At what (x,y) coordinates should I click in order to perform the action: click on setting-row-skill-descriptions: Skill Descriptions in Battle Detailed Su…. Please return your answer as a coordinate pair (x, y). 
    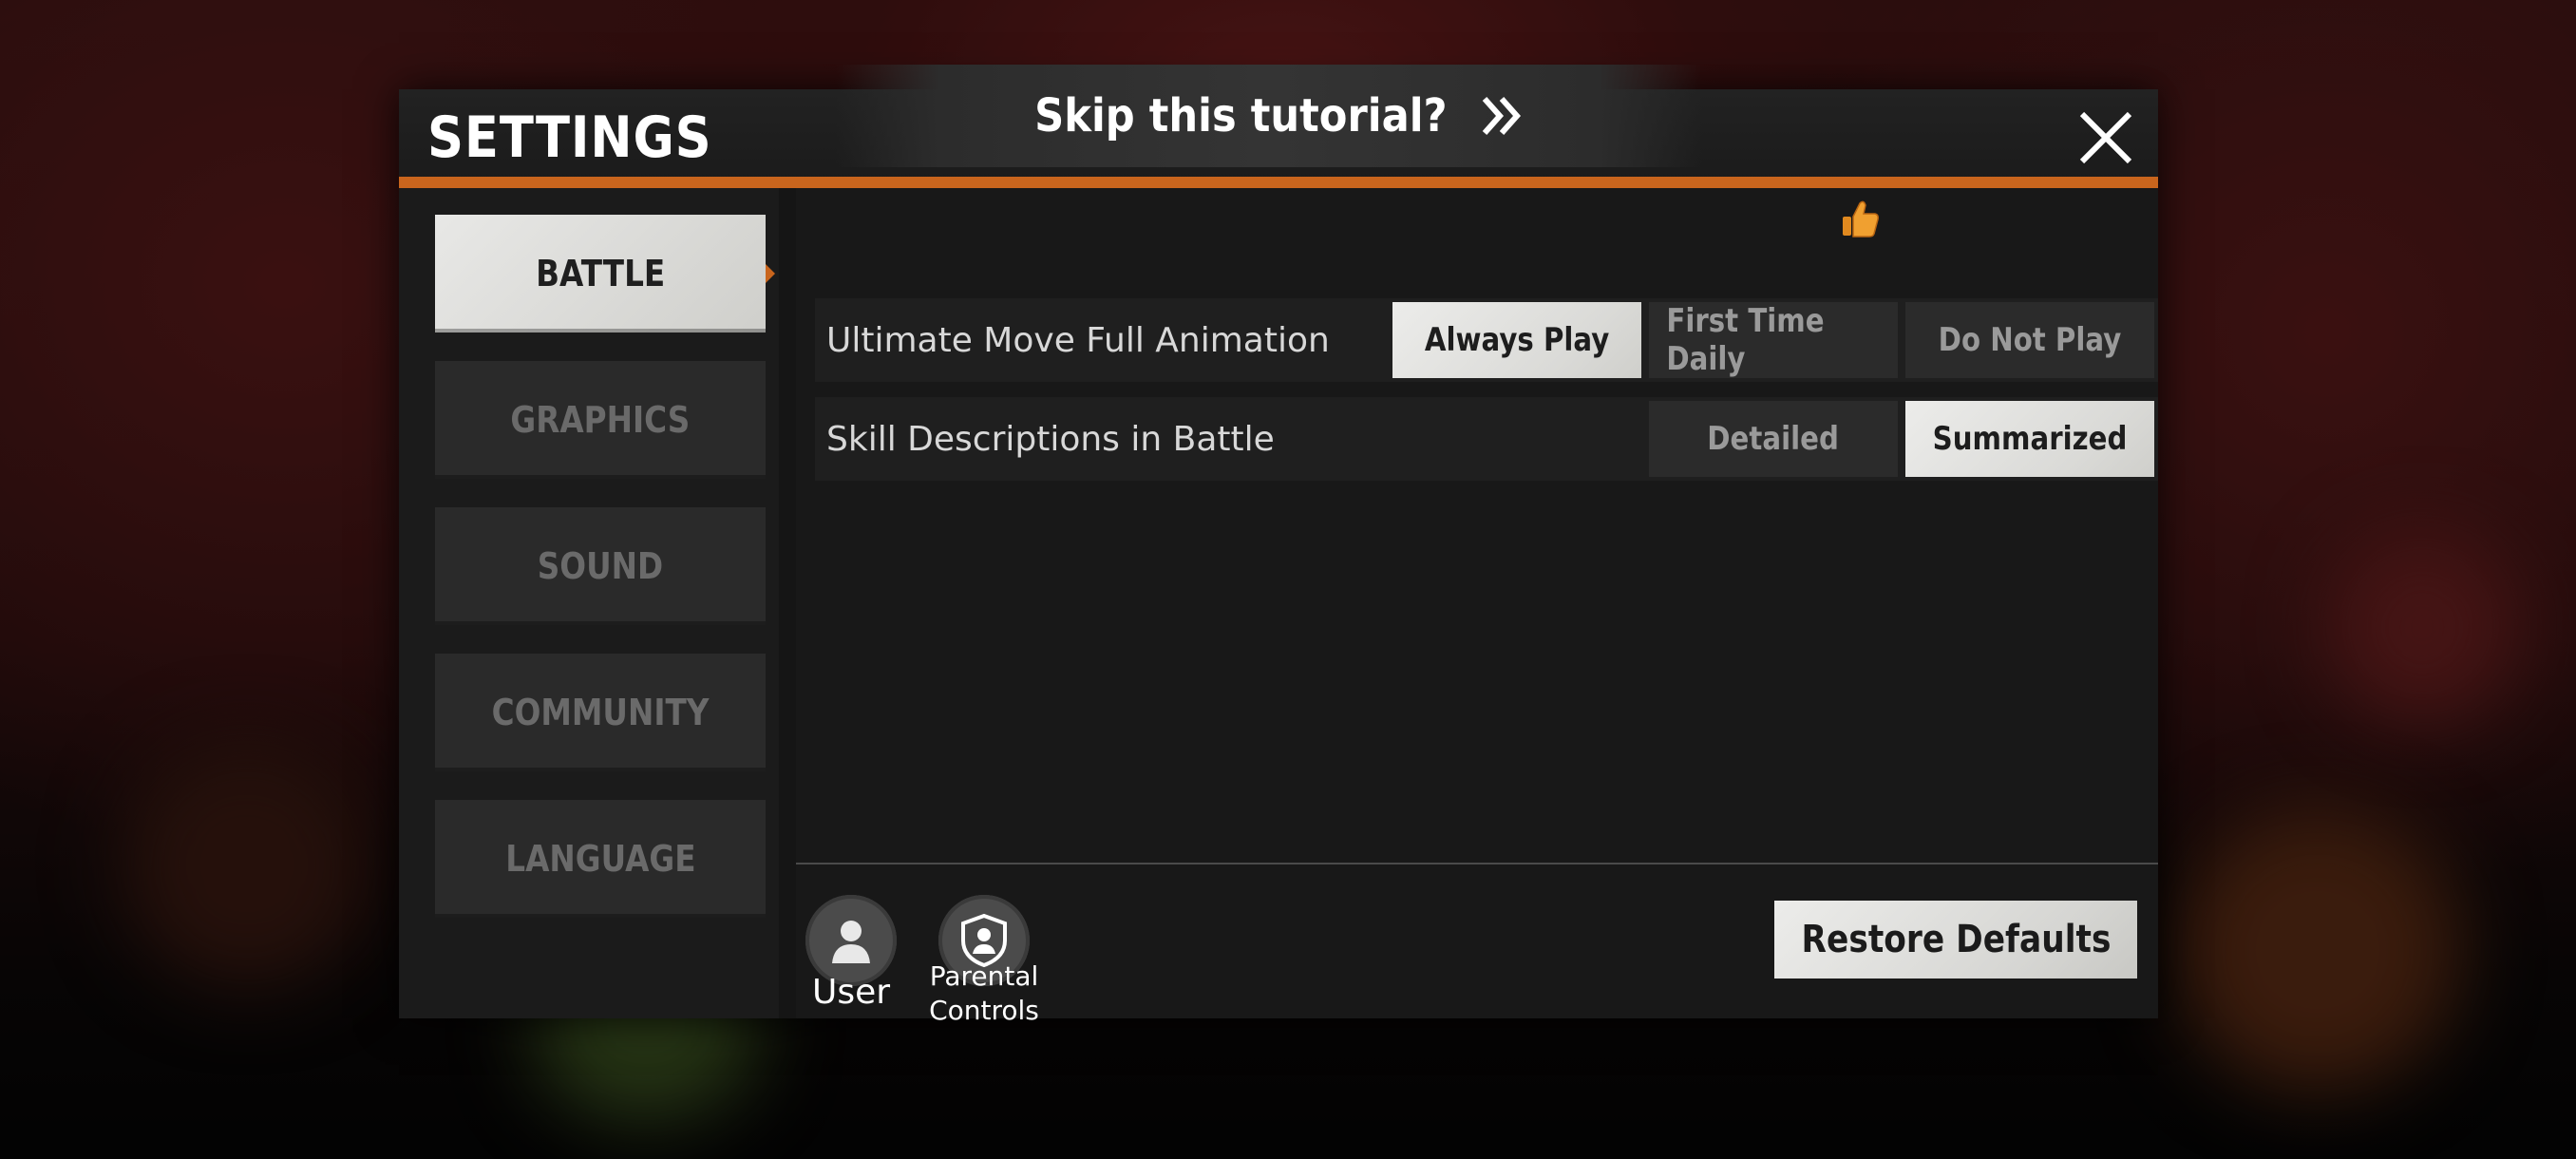
    Looking at the image, I should click on (1486, 439).